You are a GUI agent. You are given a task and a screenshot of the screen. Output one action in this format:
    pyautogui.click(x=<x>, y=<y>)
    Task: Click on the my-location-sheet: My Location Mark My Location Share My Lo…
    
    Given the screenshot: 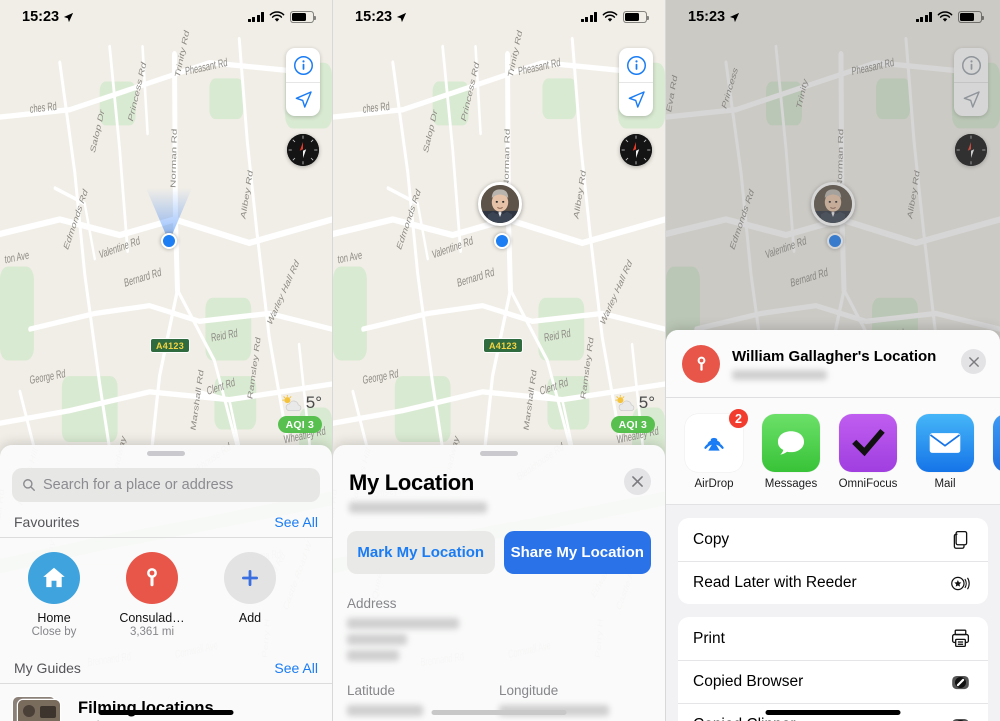 What is the action you would take?
    pyautogui.click(x=499, y=583)
    